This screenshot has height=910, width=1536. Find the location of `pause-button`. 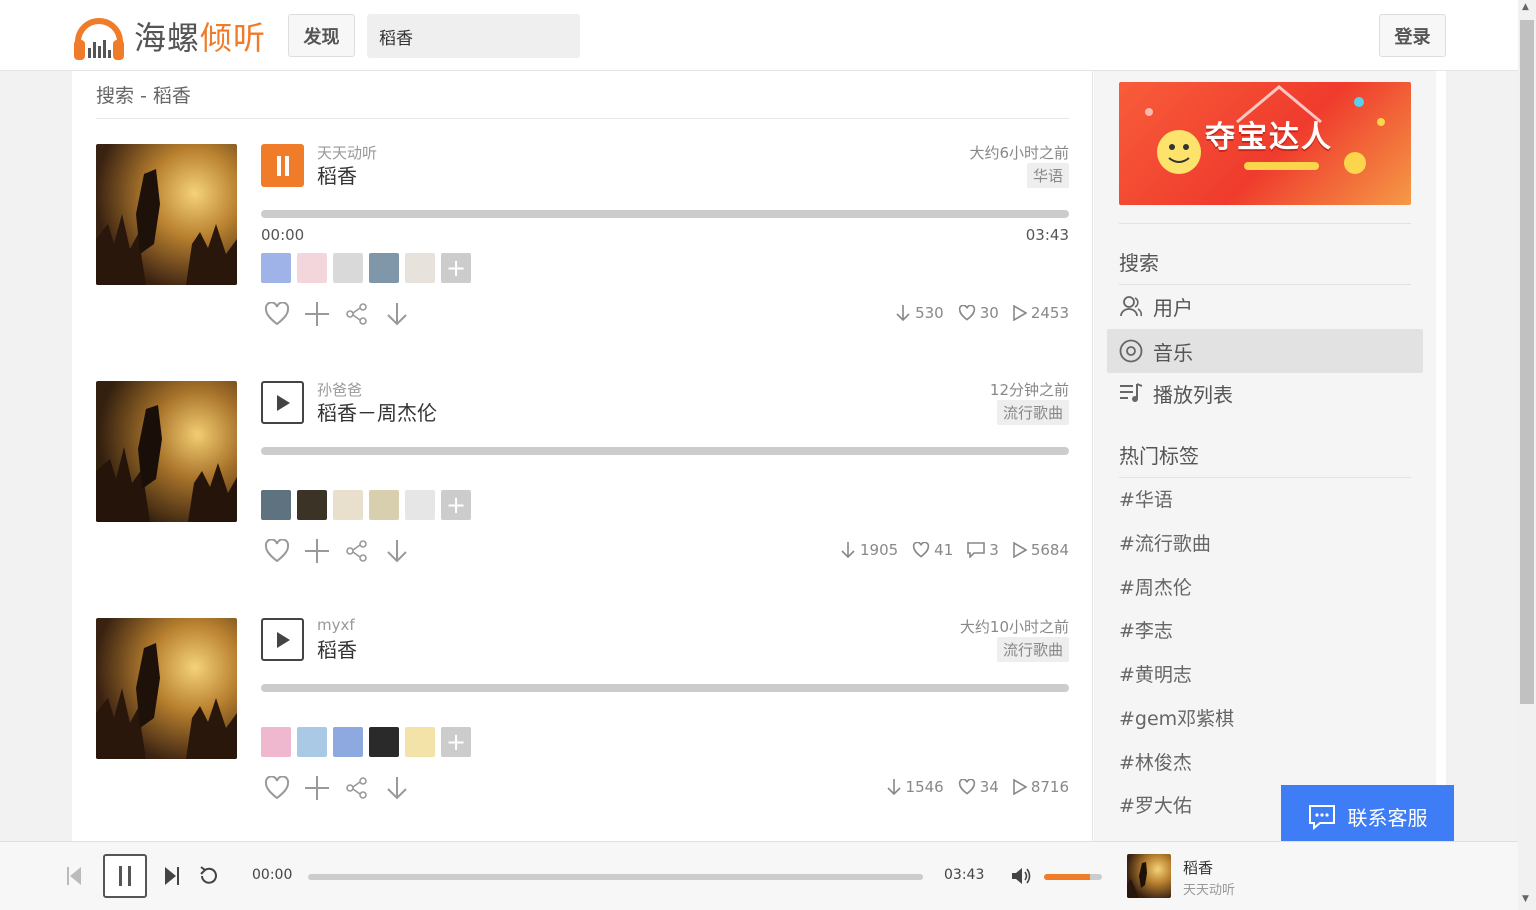

pause-button is located at coordinates (282, 165).